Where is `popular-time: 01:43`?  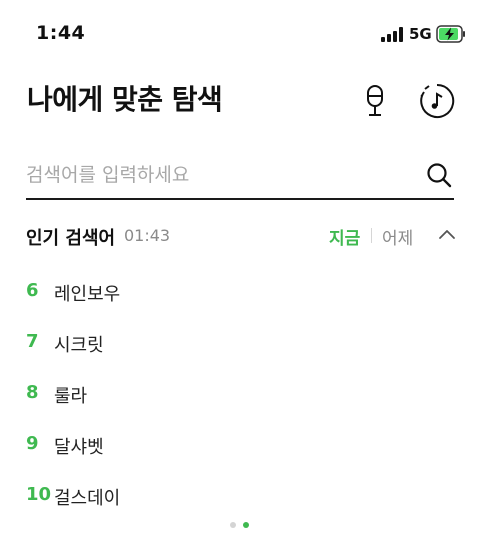
popular-time: 01:43 is located at coordinates (147, 235).